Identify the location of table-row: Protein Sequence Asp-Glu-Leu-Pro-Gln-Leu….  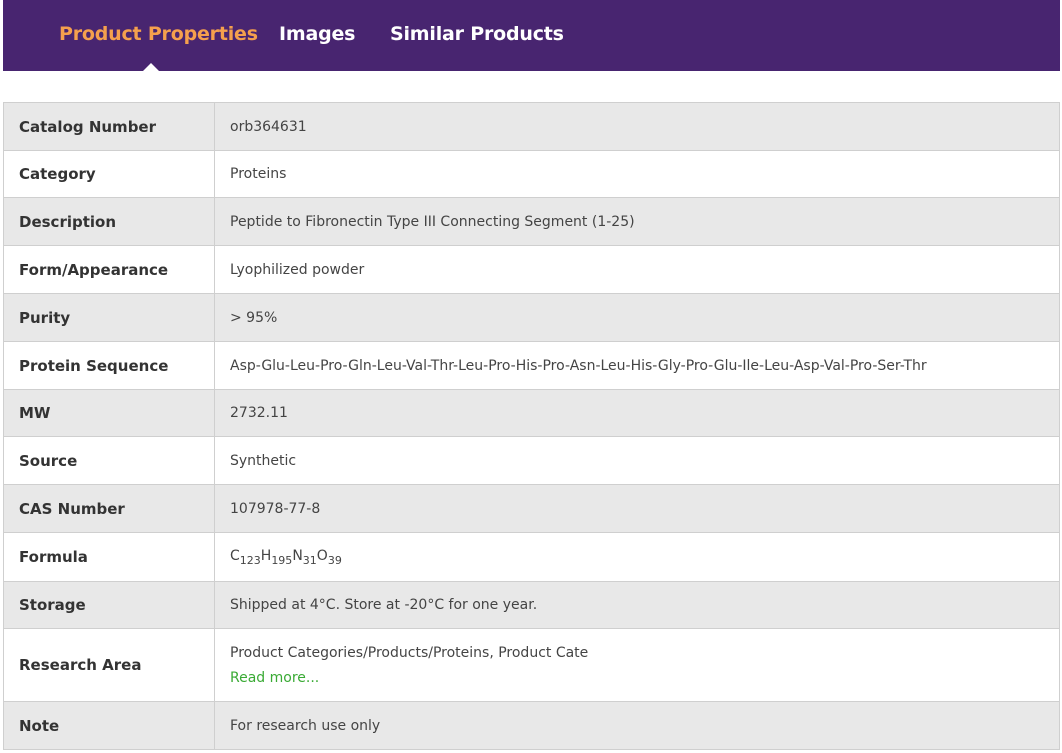
(531, 365).